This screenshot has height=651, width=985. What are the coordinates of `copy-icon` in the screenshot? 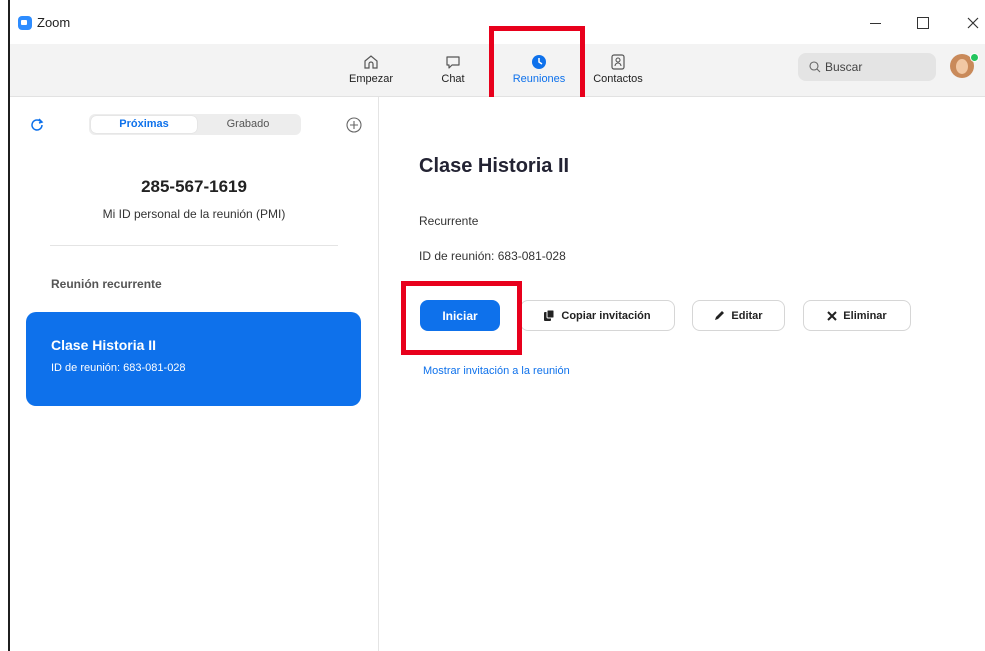 It's located at (549, 315).